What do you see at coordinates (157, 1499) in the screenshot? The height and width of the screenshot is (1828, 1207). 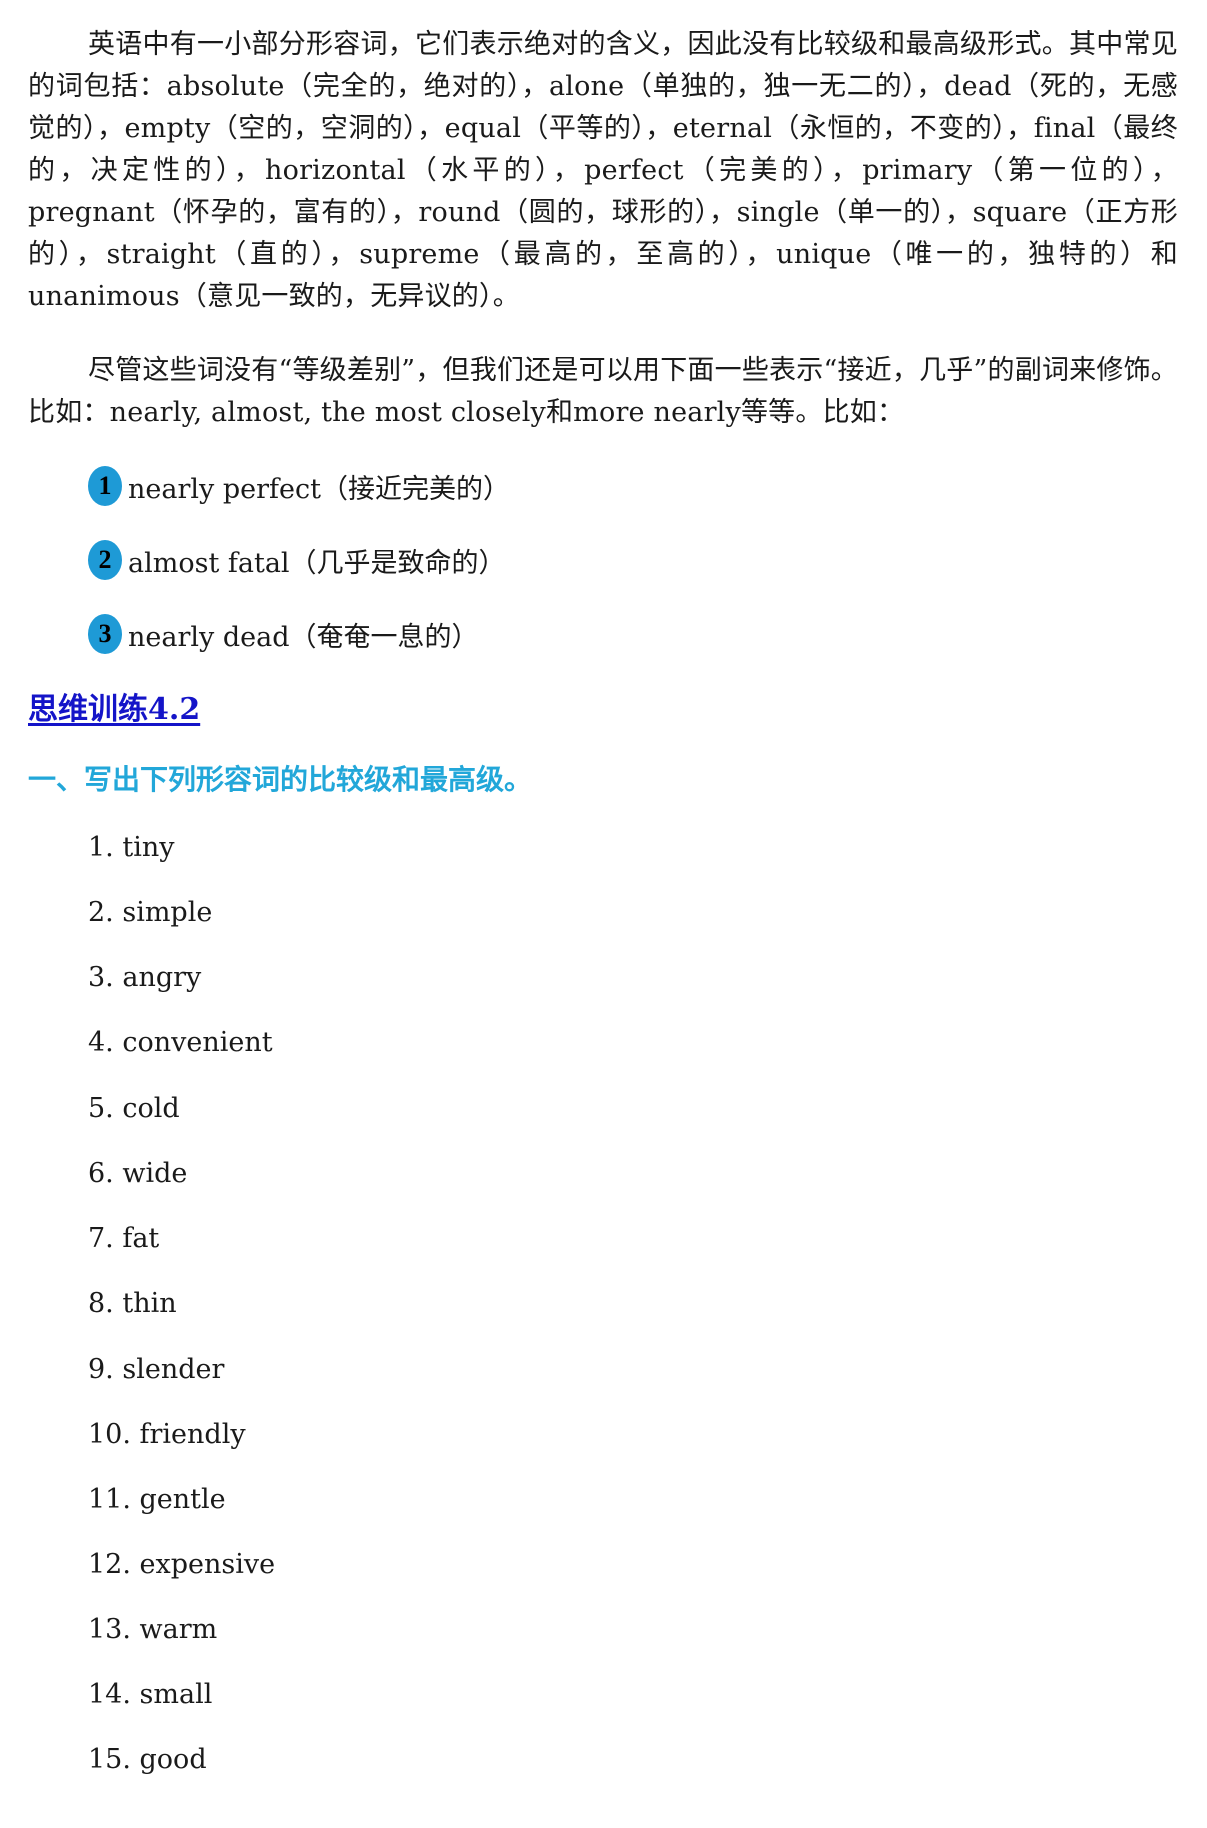 I see `list-item: 11. gentle` at bounding box center [157, 1499].